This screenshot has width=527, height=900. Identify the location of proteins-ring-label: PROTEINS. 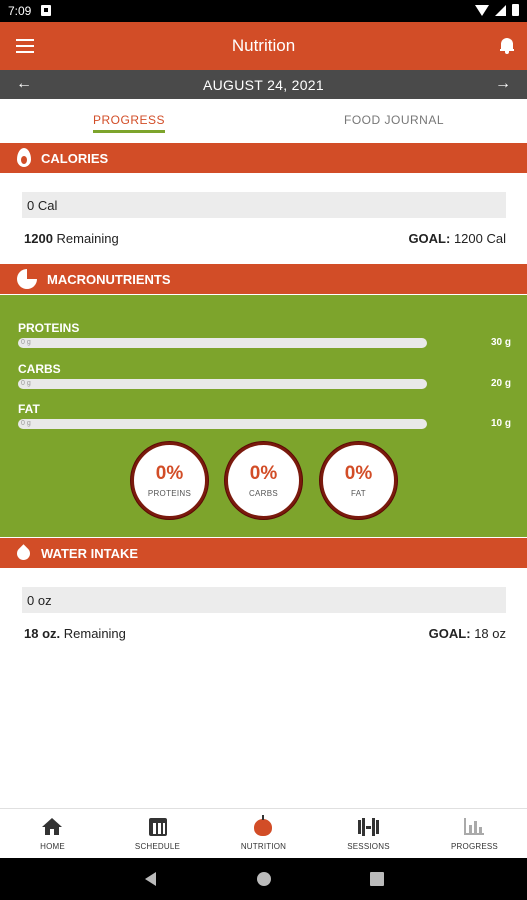
(169, 493).